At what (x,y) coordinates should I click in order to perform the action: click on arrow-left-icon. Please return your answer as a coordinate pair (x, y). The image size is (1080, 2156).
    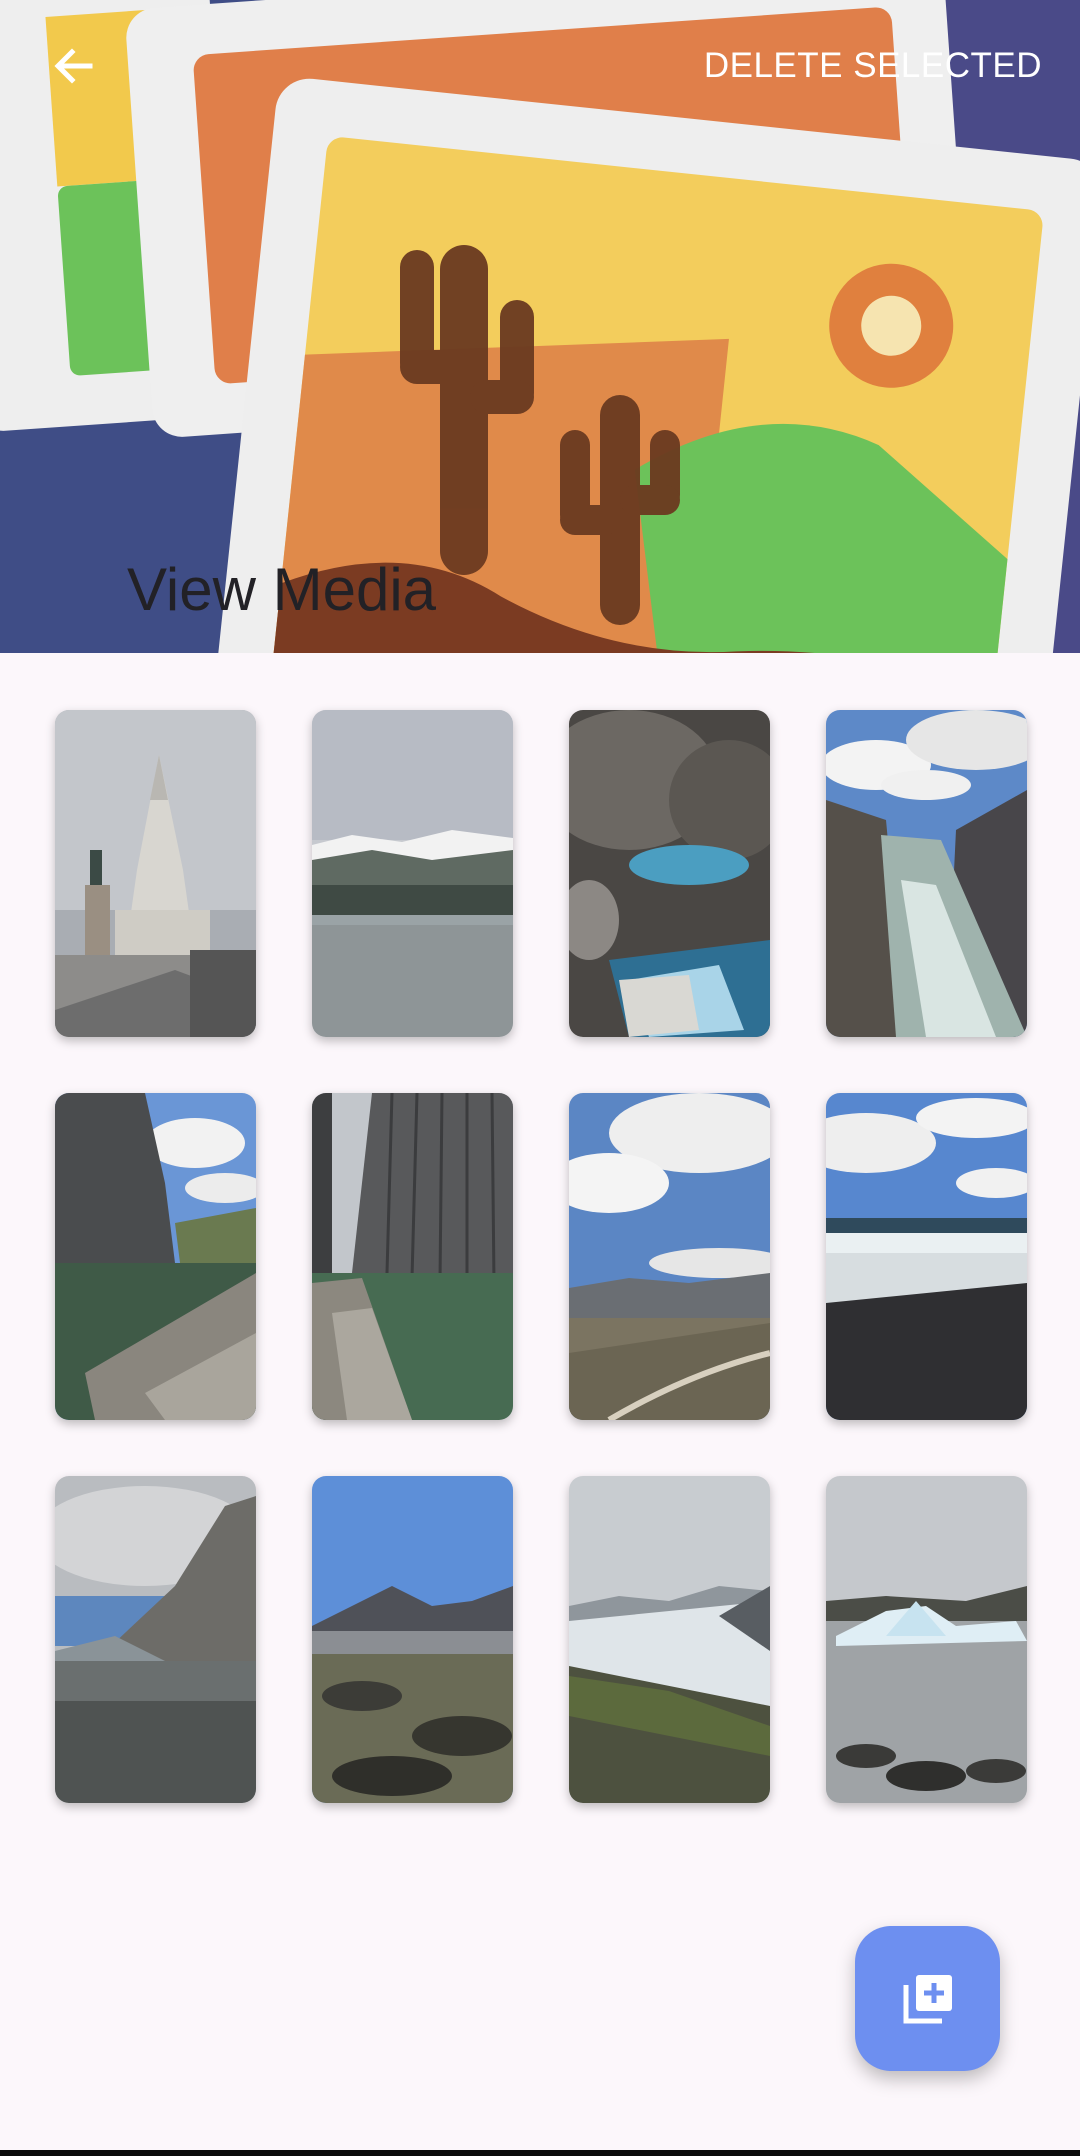
    Looking at the image, I should click on (73, 66).